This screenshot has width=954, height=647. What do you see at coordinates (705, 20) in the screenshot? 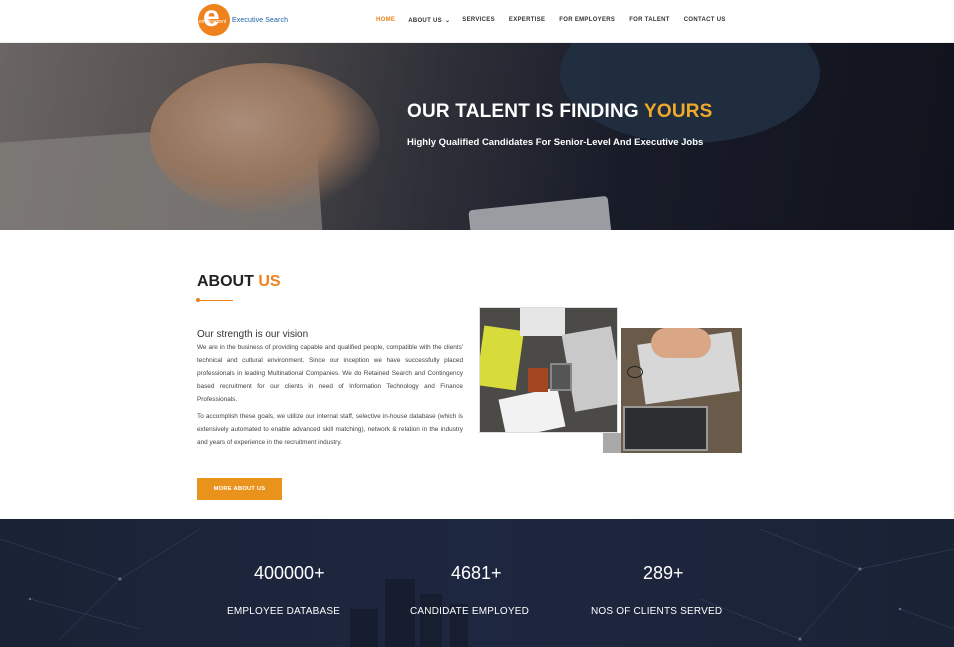
I see `nav-contact-us: CONTACT US` at bounding box center [705, 20].